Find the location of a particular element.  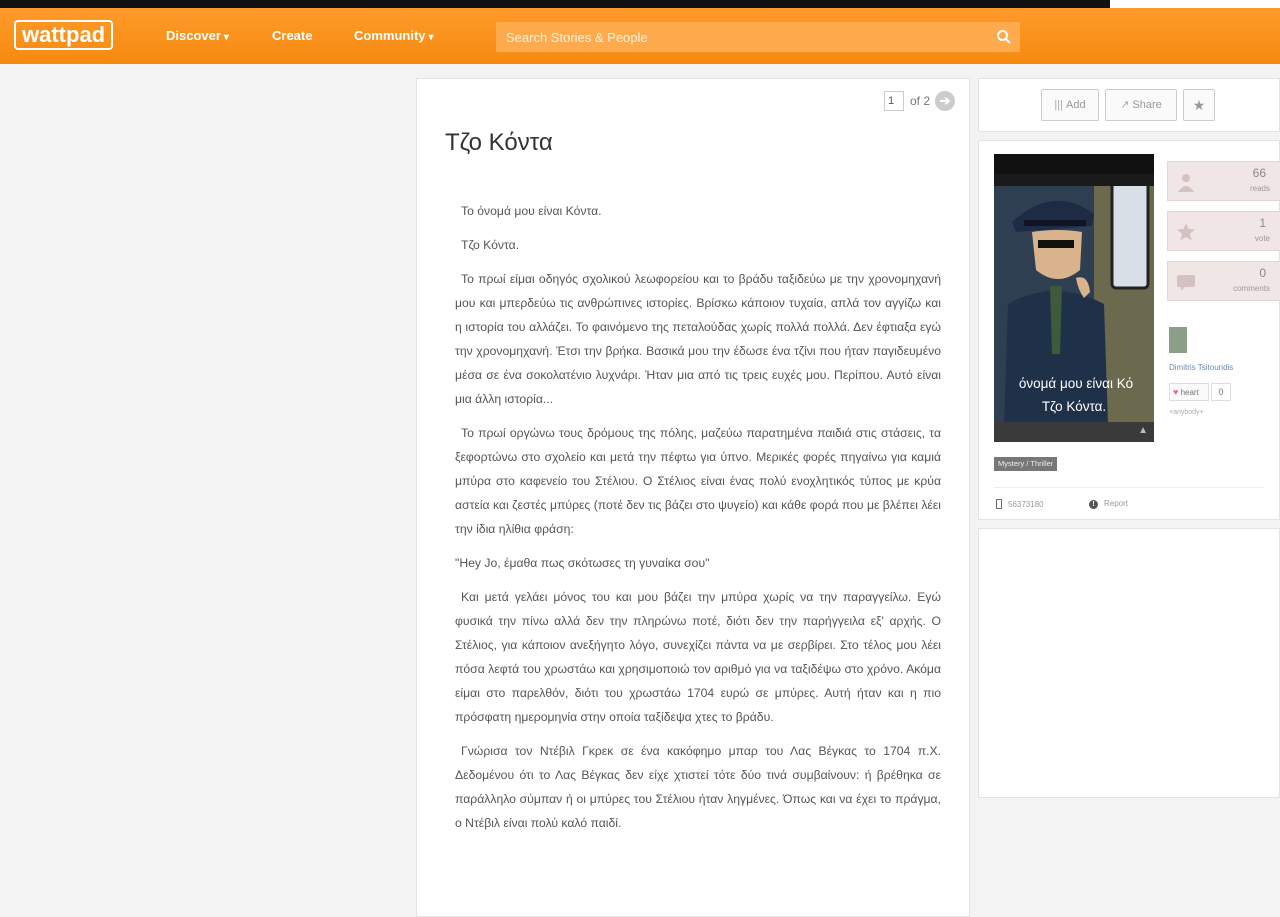

page-total: of 2 is located at coordinates (919, 101).